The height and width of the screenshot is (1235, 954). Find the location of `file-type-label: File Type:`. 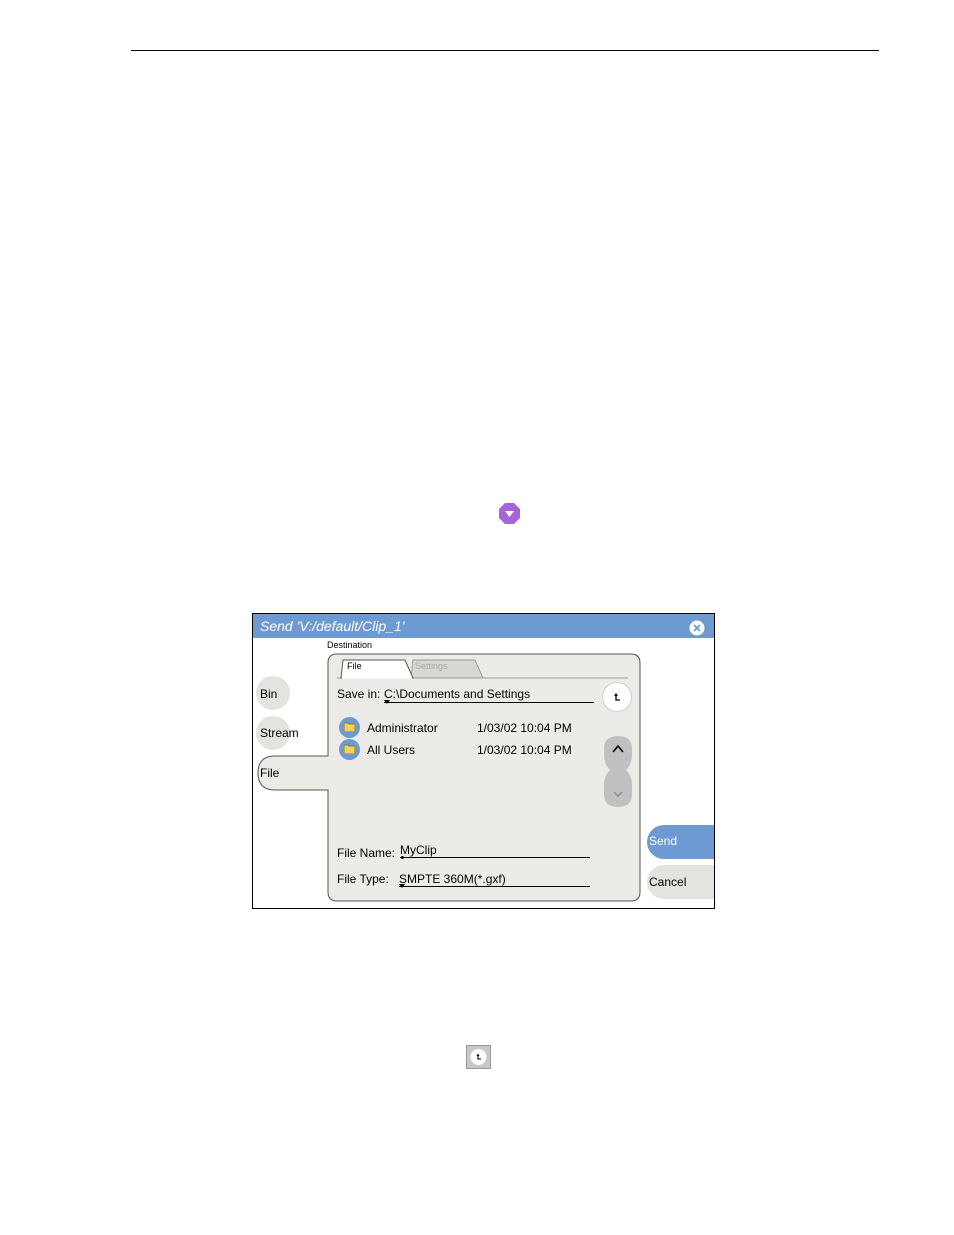

file-type-label: File Type: is located at coordinates (363, 879).